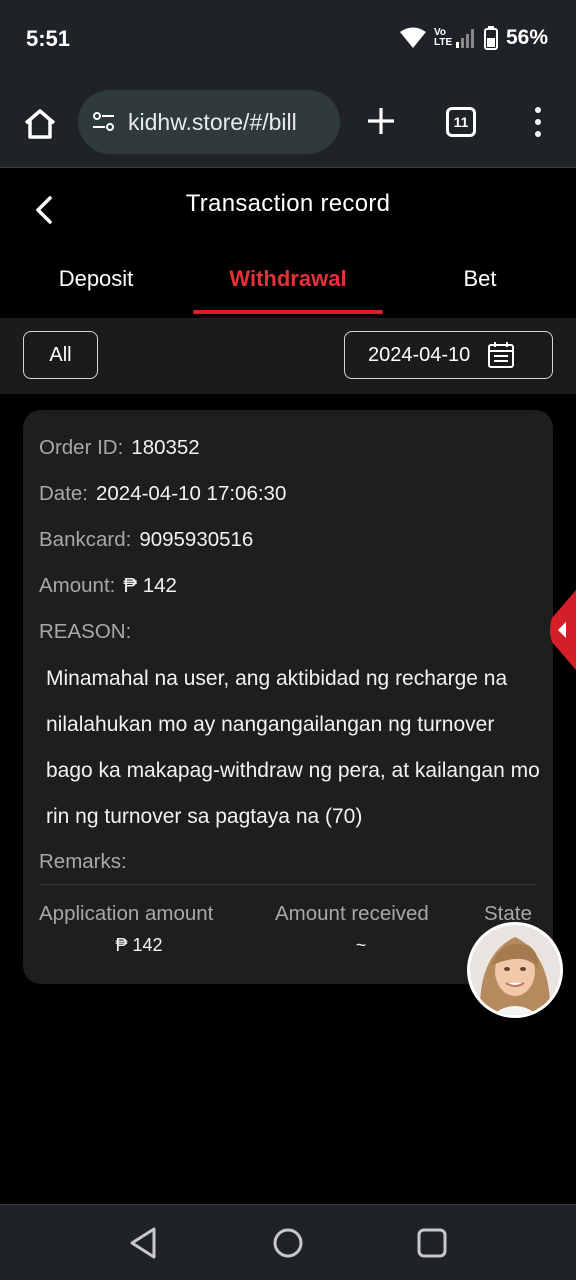 Image resolution: width=576 pixels, height=1280 pixels. I want to click on status-icons: Vo LTE 56%, so click(473, 38).